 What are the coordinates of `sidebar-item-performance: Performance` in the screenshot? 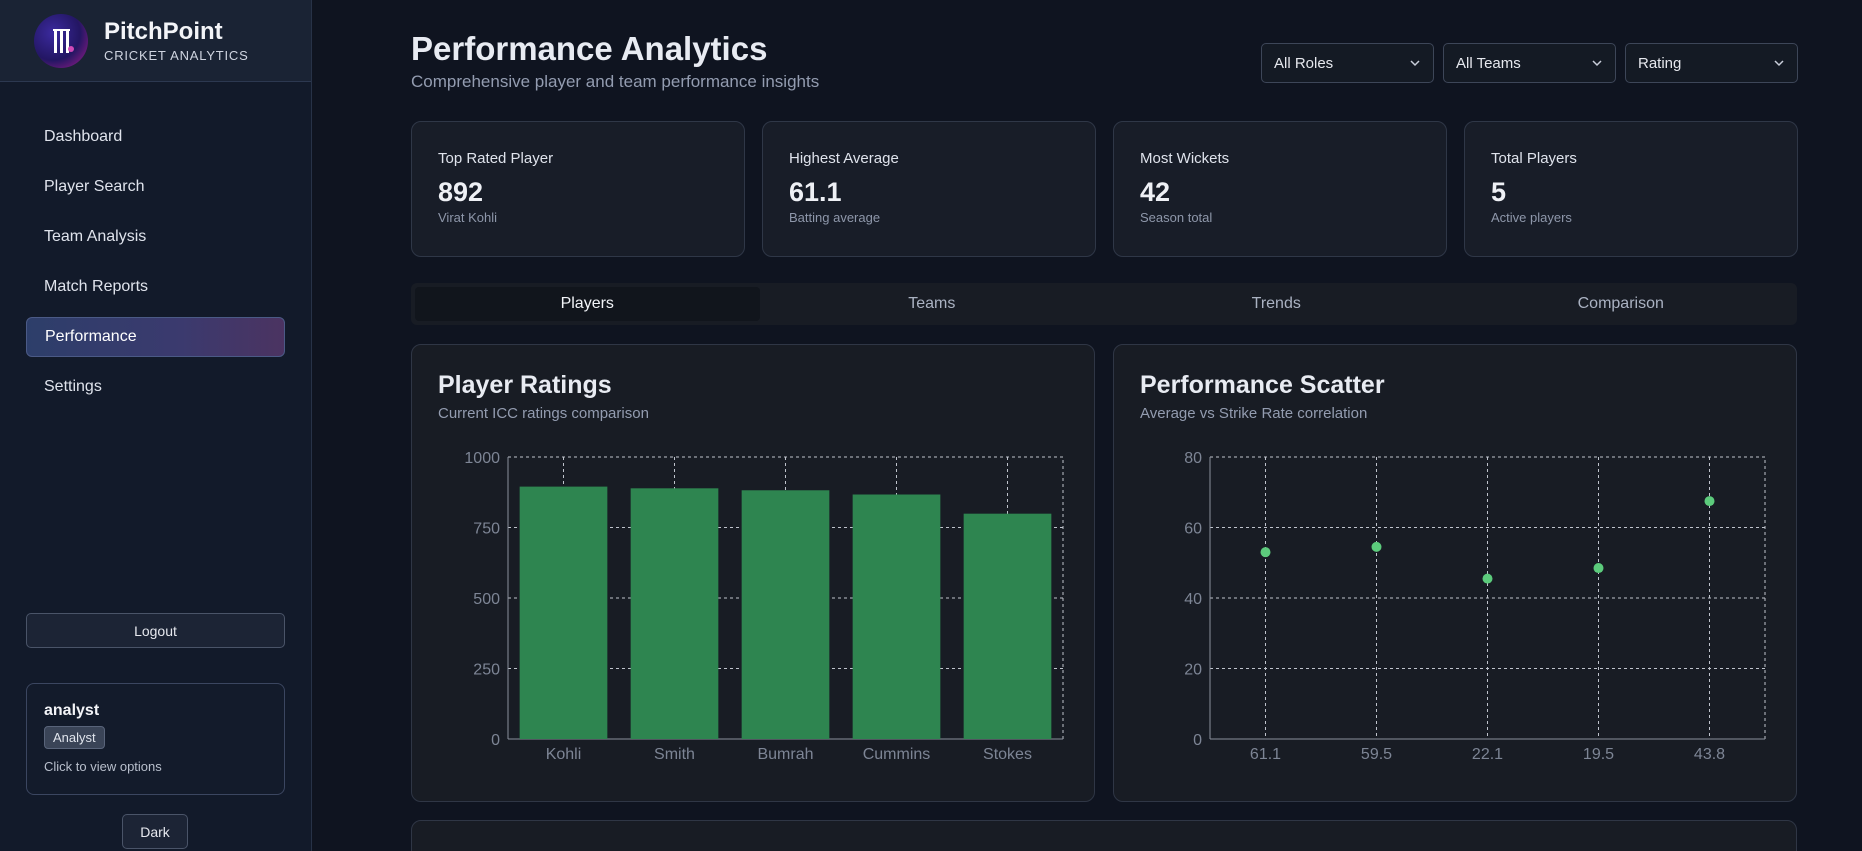 It's located at (155, 337).